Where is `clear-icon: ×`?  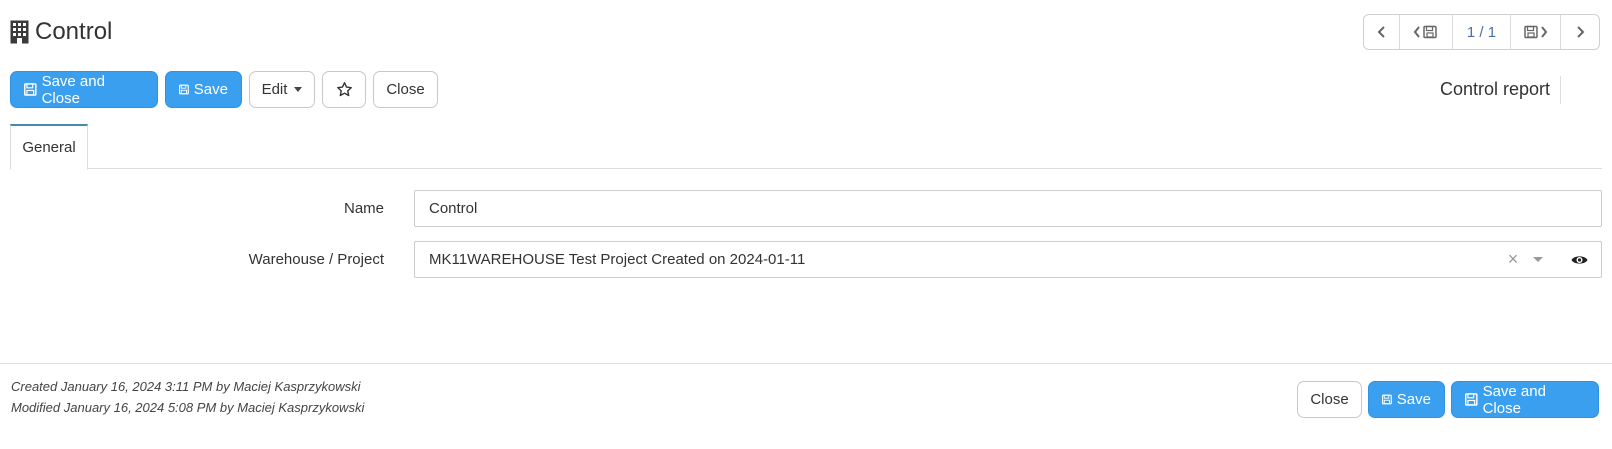 clear-icon: × is located at coordinates (1513, 259).